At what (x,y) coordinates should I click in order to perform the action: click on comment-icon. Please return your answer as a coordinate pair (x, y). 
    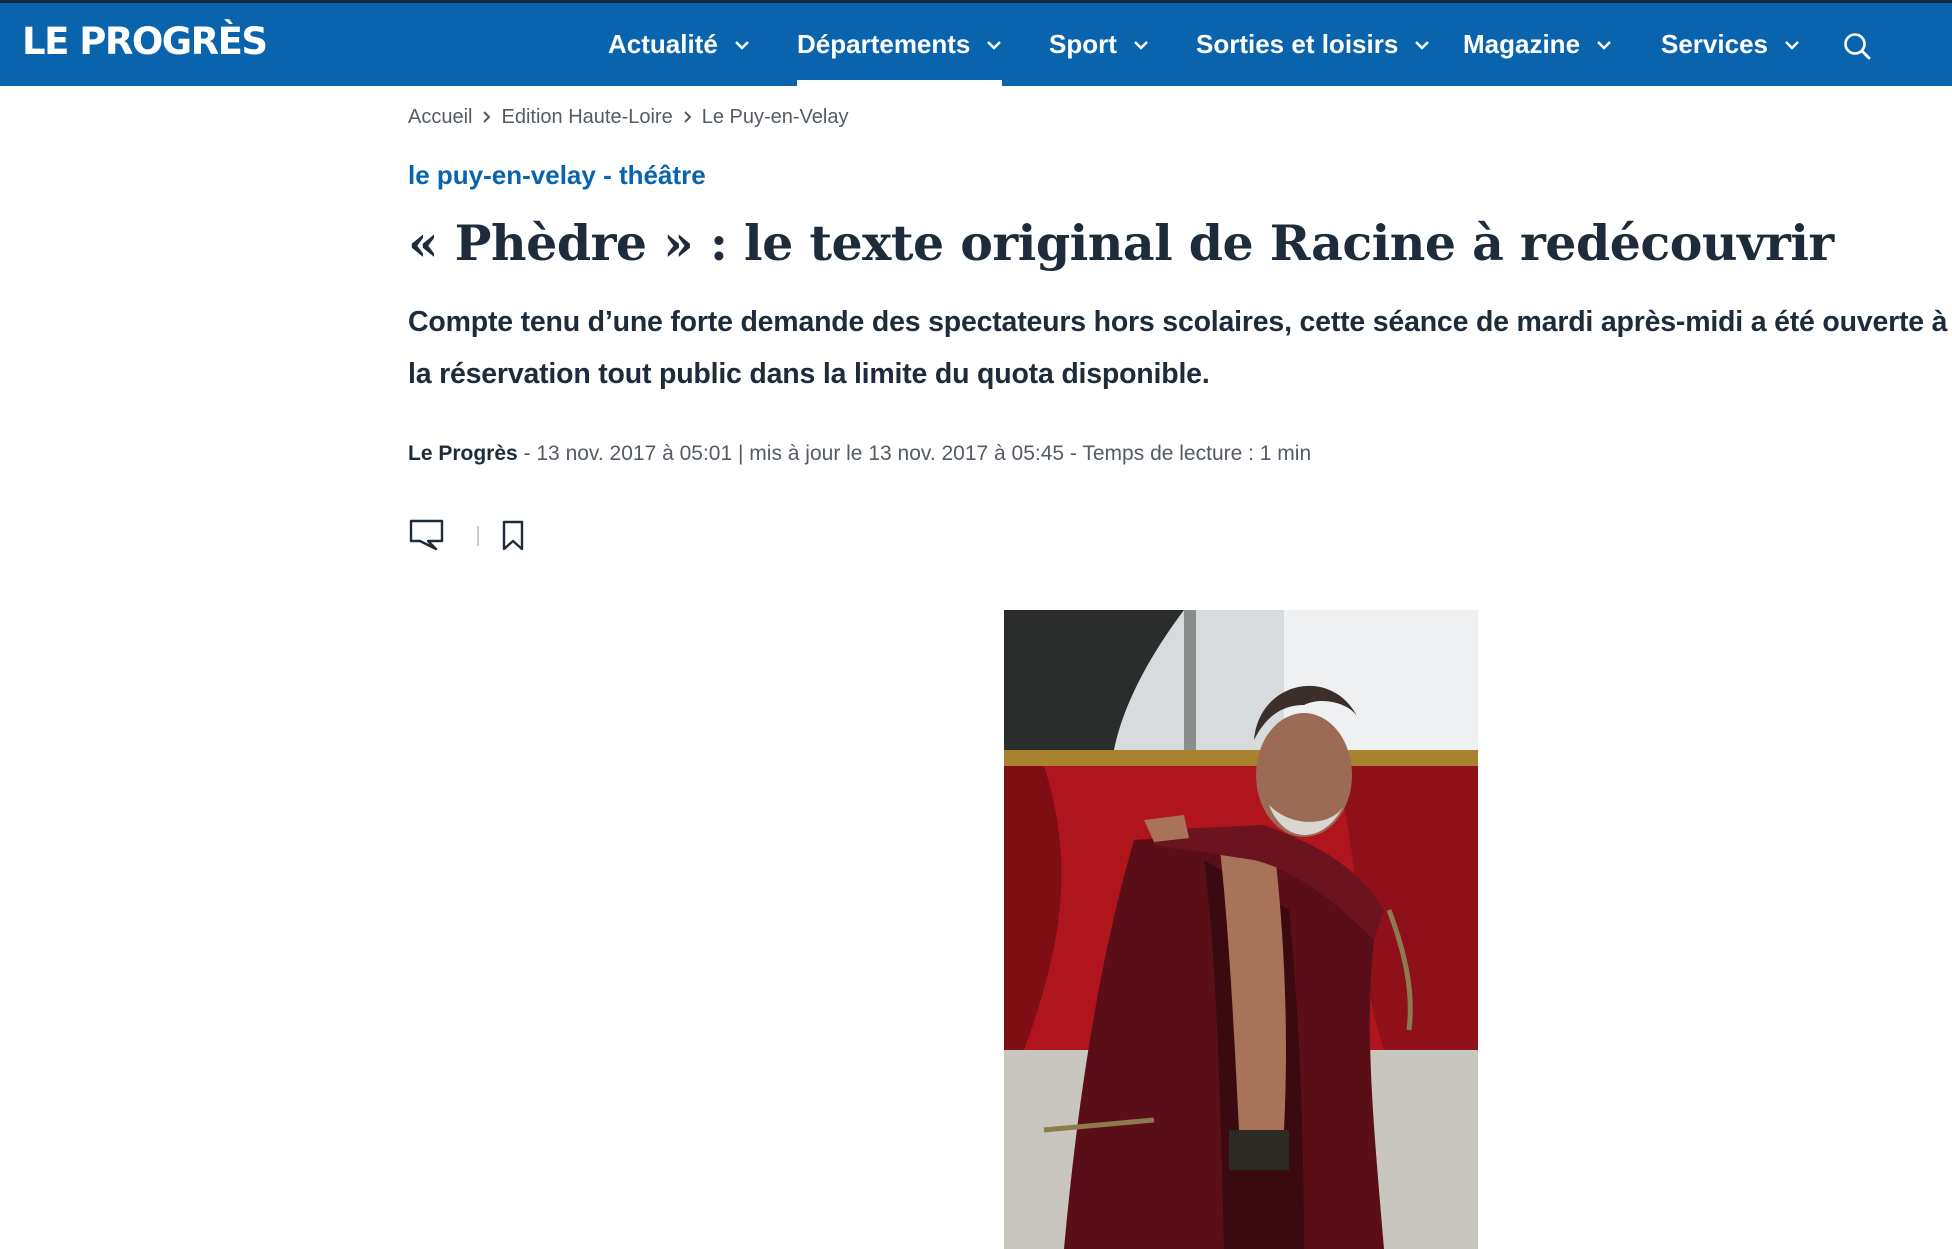
    Looking at the image, I should click on (427, 537).